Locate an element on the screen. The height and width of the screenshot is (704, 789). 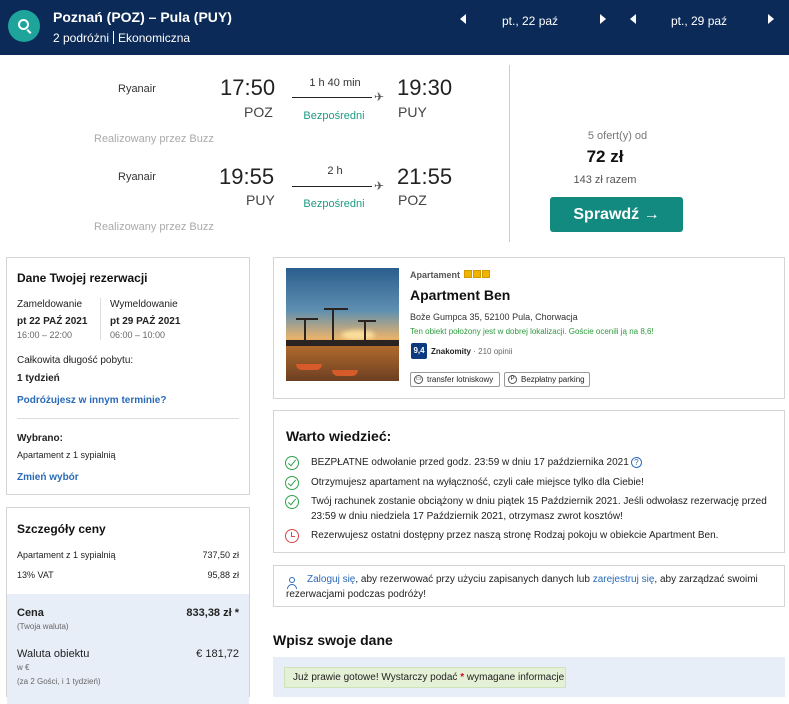
shuttle-icon: ▭ is located at coordinates (418, 379).